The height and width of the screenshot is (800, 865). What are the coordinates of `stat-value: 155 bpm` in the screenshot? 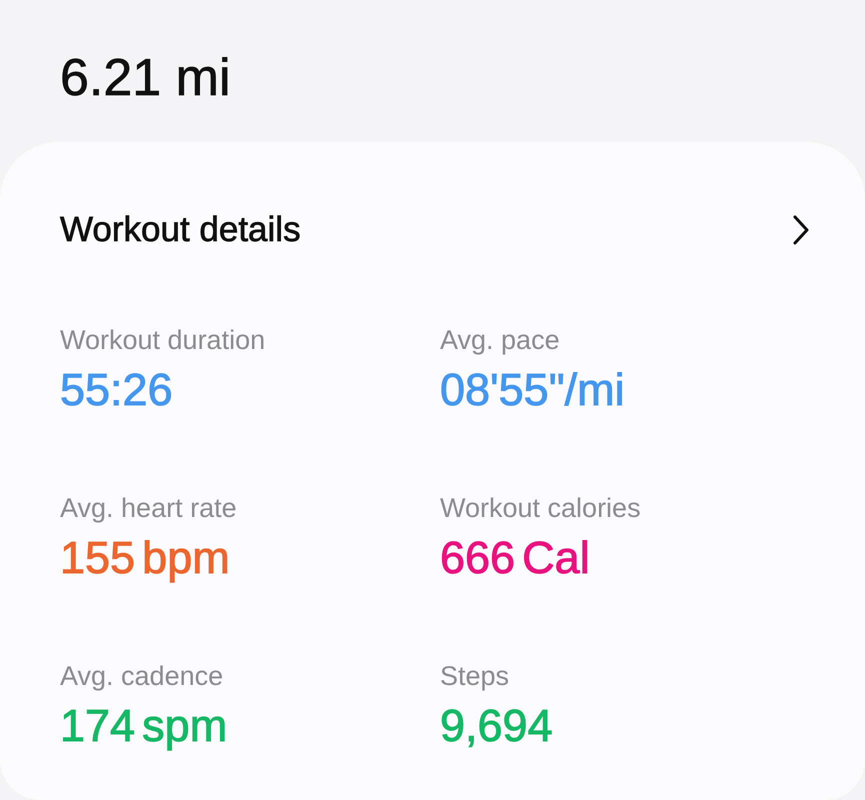 It's located at (145, 558).